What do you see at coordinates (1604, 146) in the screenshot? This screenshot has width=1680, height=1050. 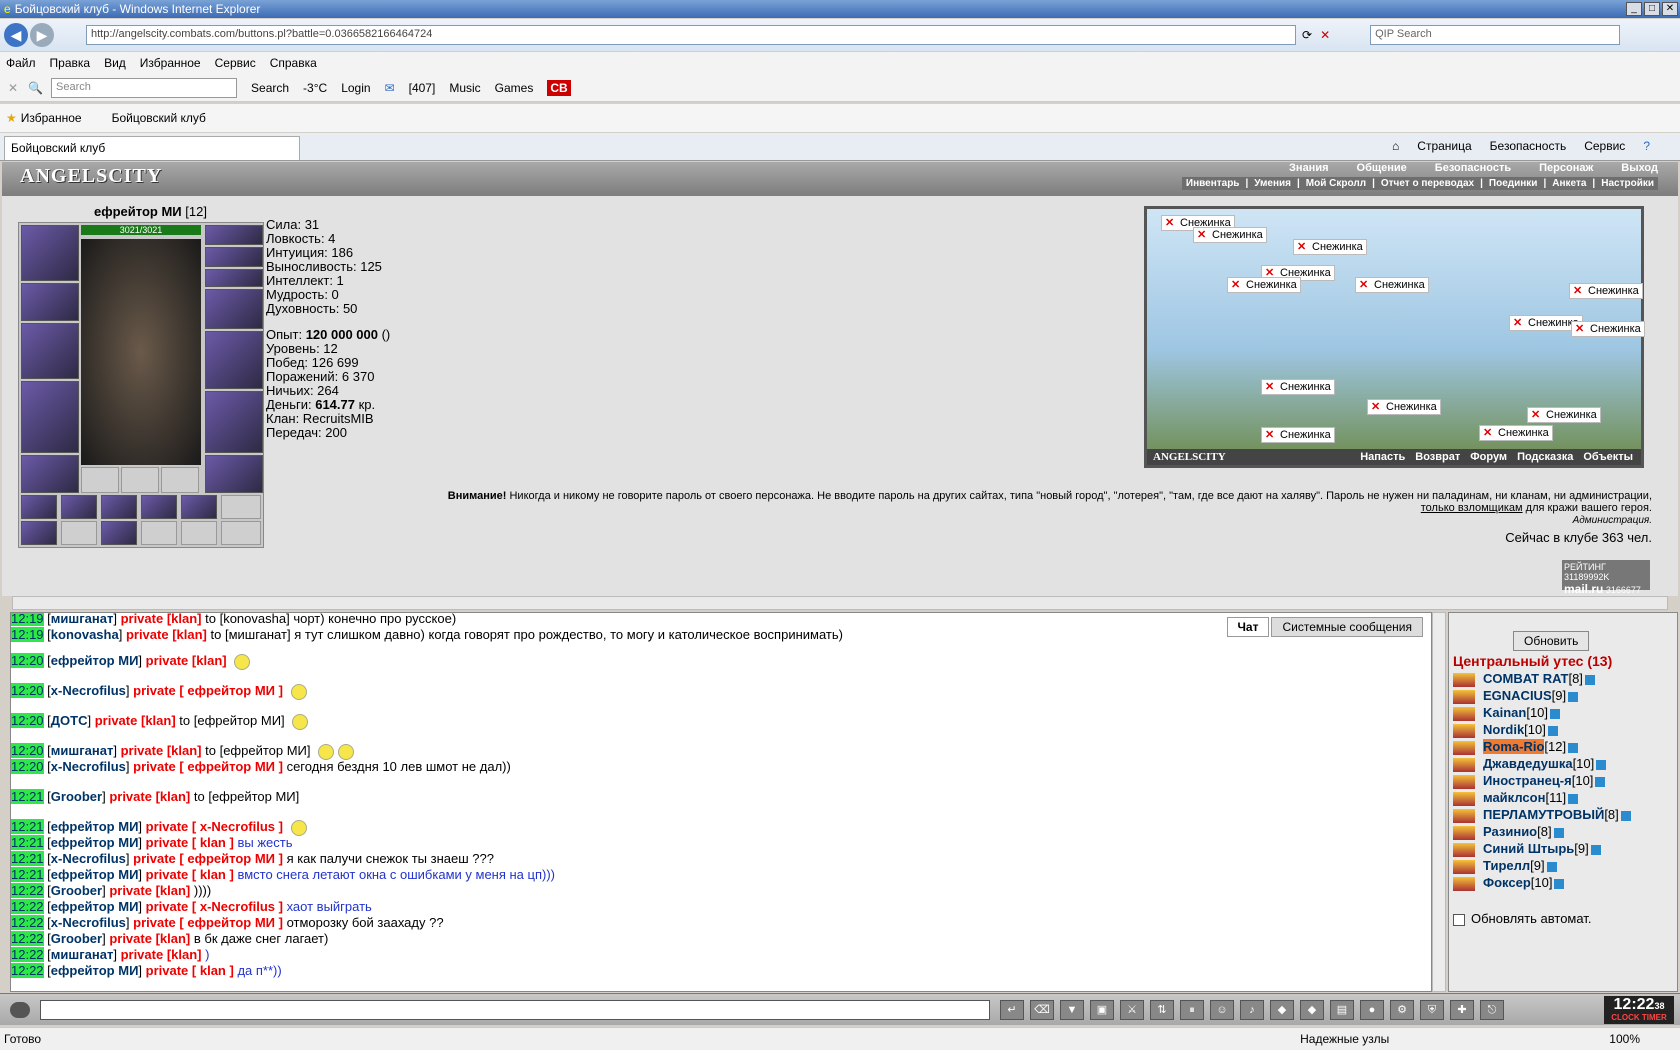 I see `tools-menu: Сервис` at bounding box center [1604, 146].